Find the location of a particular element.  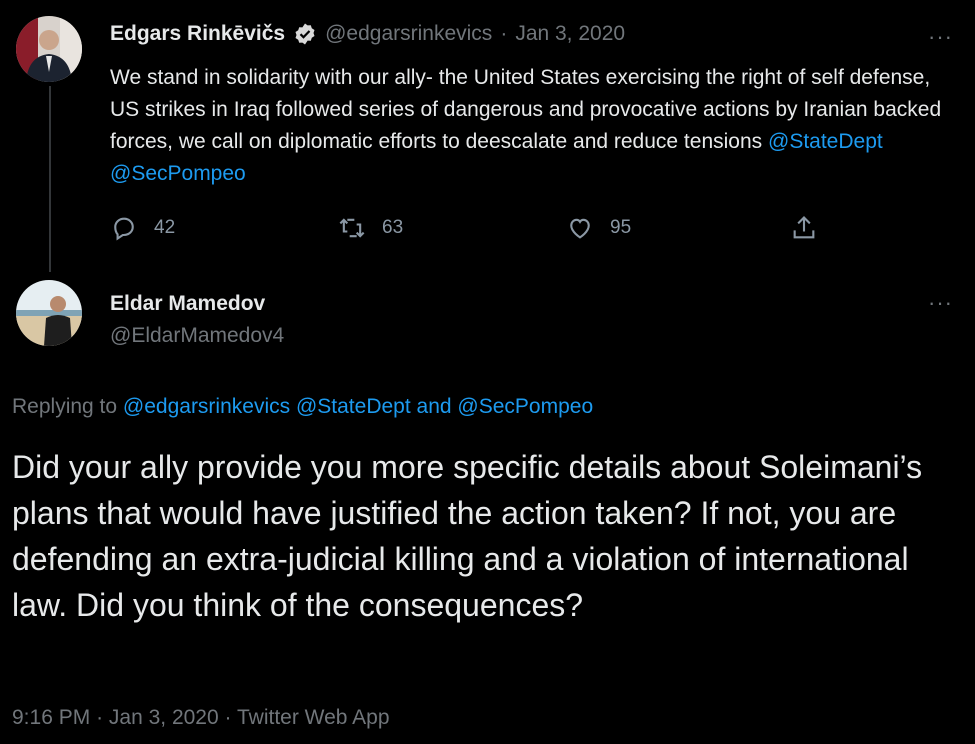

avatar-eldar is located at coordinates (49, 313).